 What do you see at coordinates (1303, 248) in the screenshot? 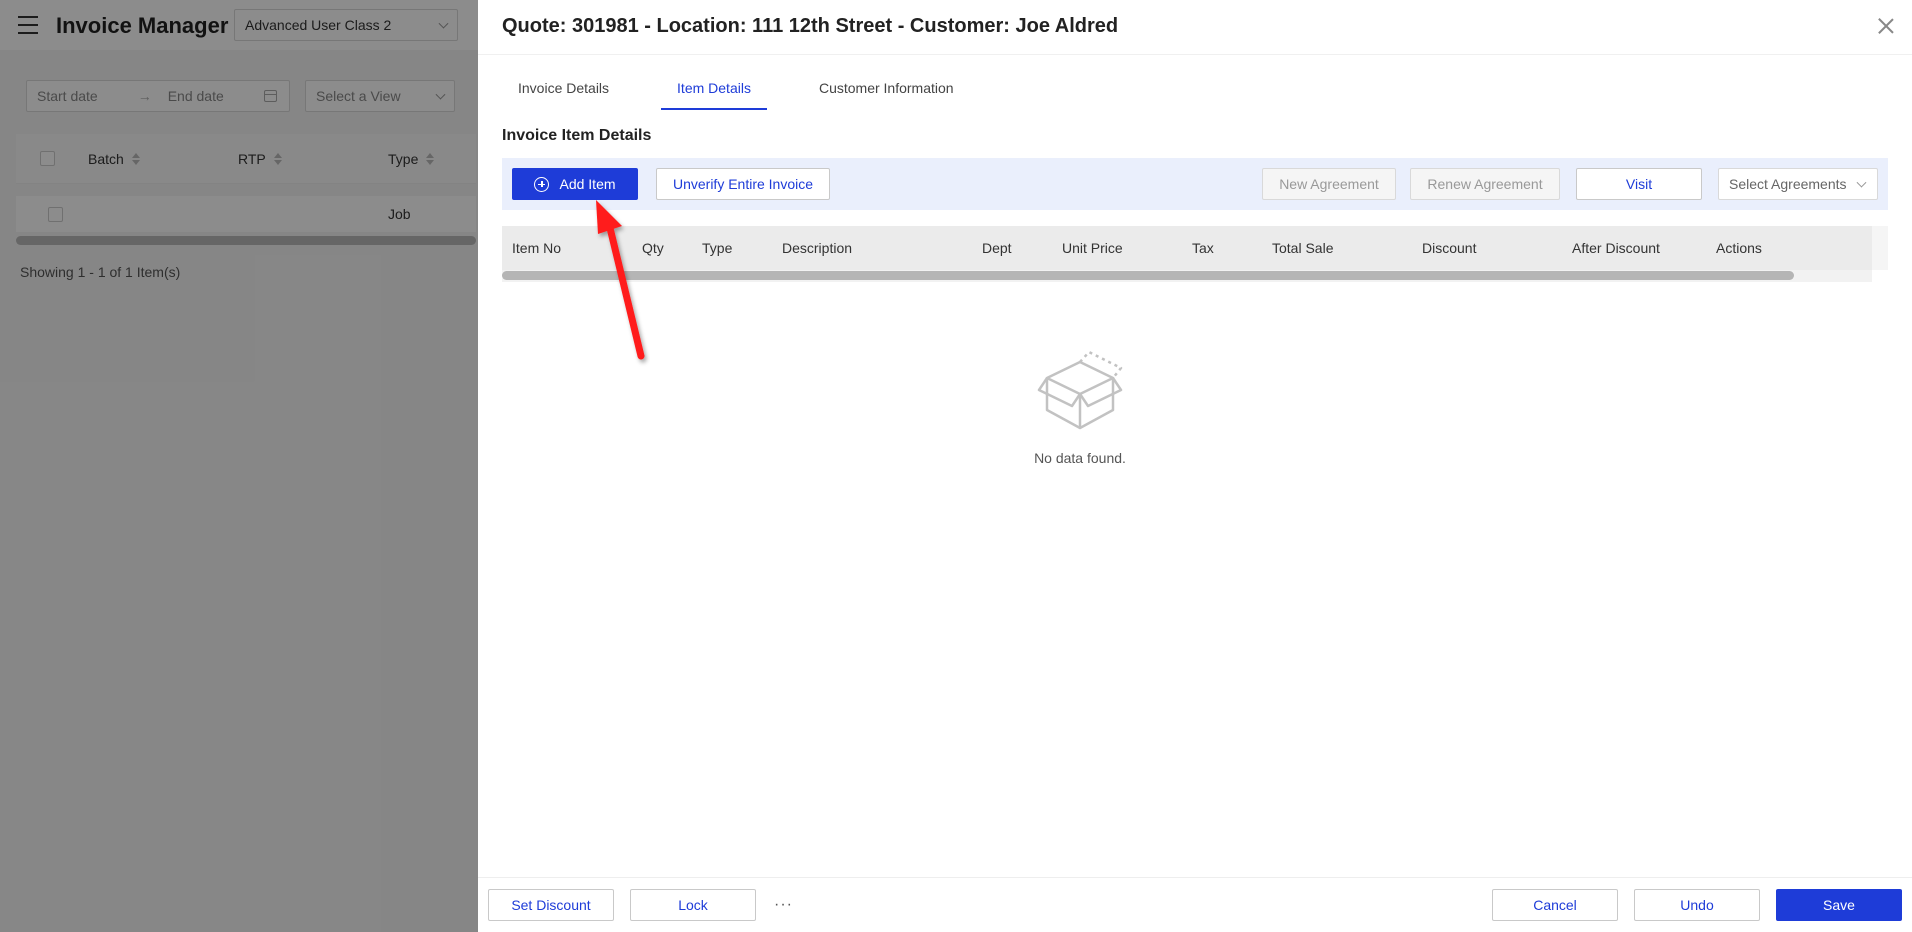
I see `column-header-total-sale: Total Sale` at bounding box center [1303, 248].